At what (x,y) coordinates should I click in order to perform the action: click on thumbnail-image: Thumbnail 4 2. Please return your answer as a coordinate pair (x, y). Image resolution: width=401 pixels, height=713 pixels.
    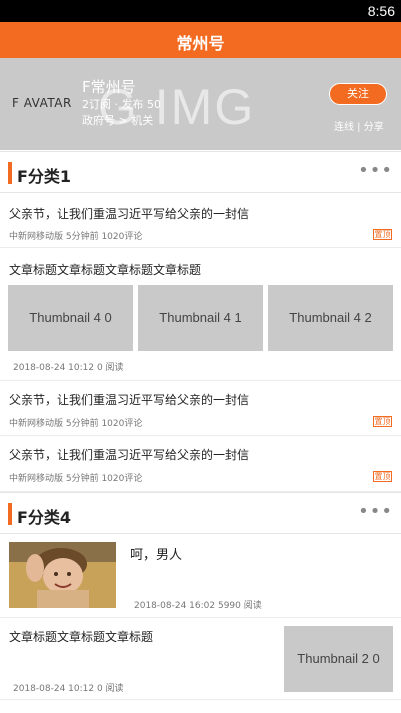
    Looking at the image, I should click on (330, 318).